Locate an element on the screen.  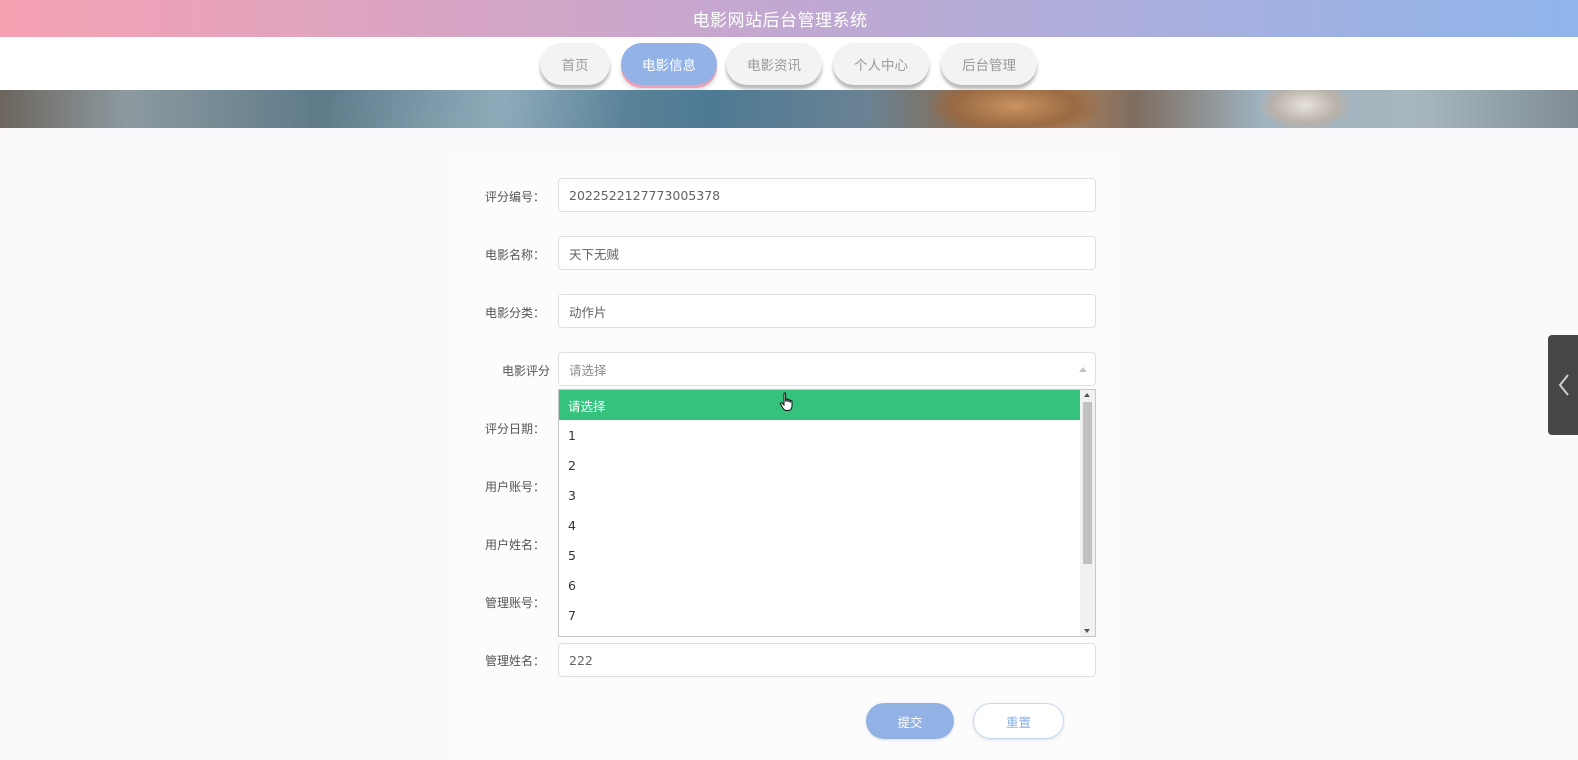
movie-category-label: 电影分类： is located at coordinates (514, 313).